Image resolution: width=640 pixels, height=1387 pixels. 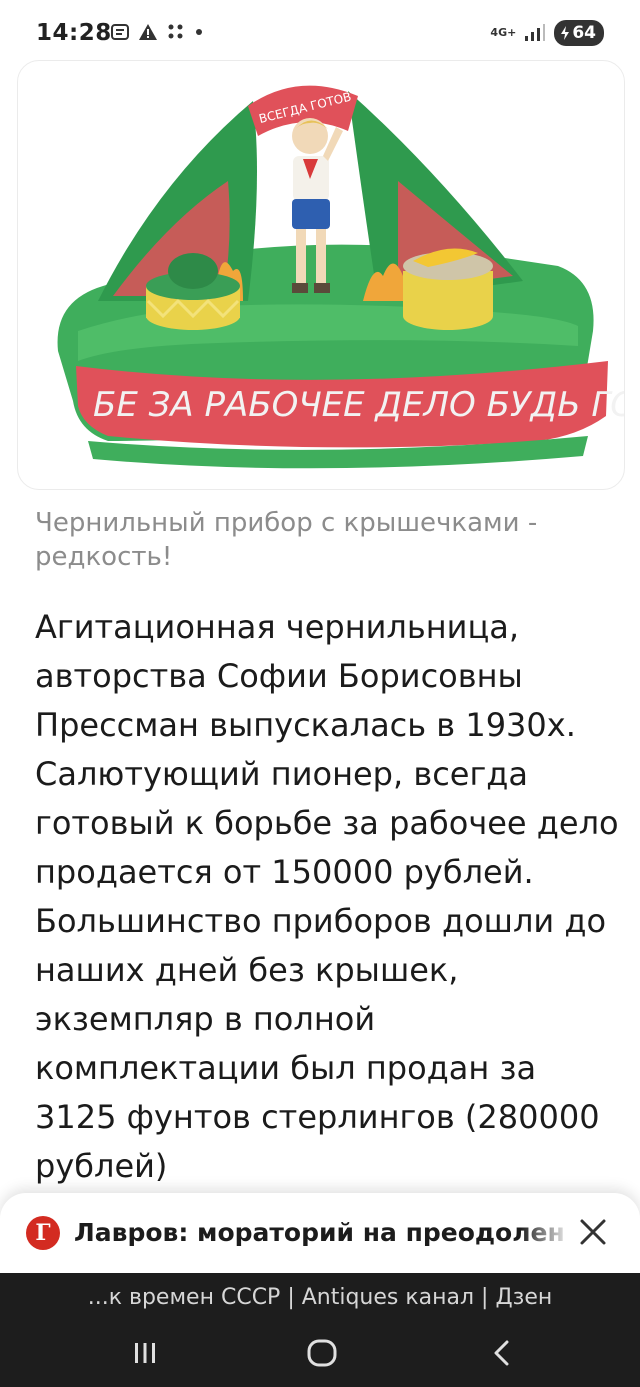 I want to click on navigation-bar, so click(x=320, y=1355).